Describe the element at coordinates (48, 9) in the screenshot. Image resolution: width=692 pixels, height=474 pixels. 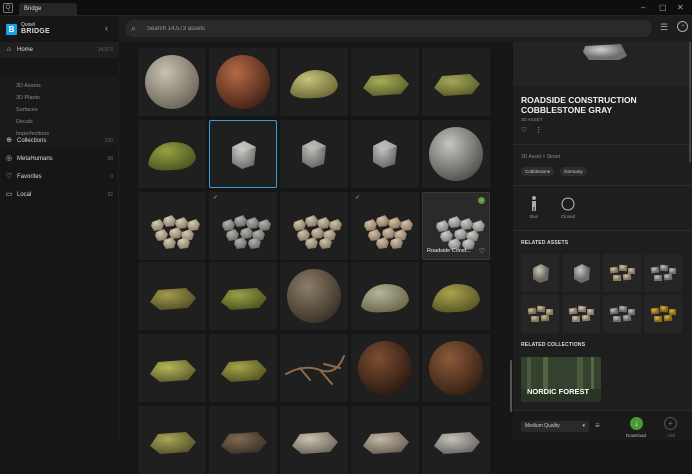
I see `tab-bridge: Bridge` at that location.